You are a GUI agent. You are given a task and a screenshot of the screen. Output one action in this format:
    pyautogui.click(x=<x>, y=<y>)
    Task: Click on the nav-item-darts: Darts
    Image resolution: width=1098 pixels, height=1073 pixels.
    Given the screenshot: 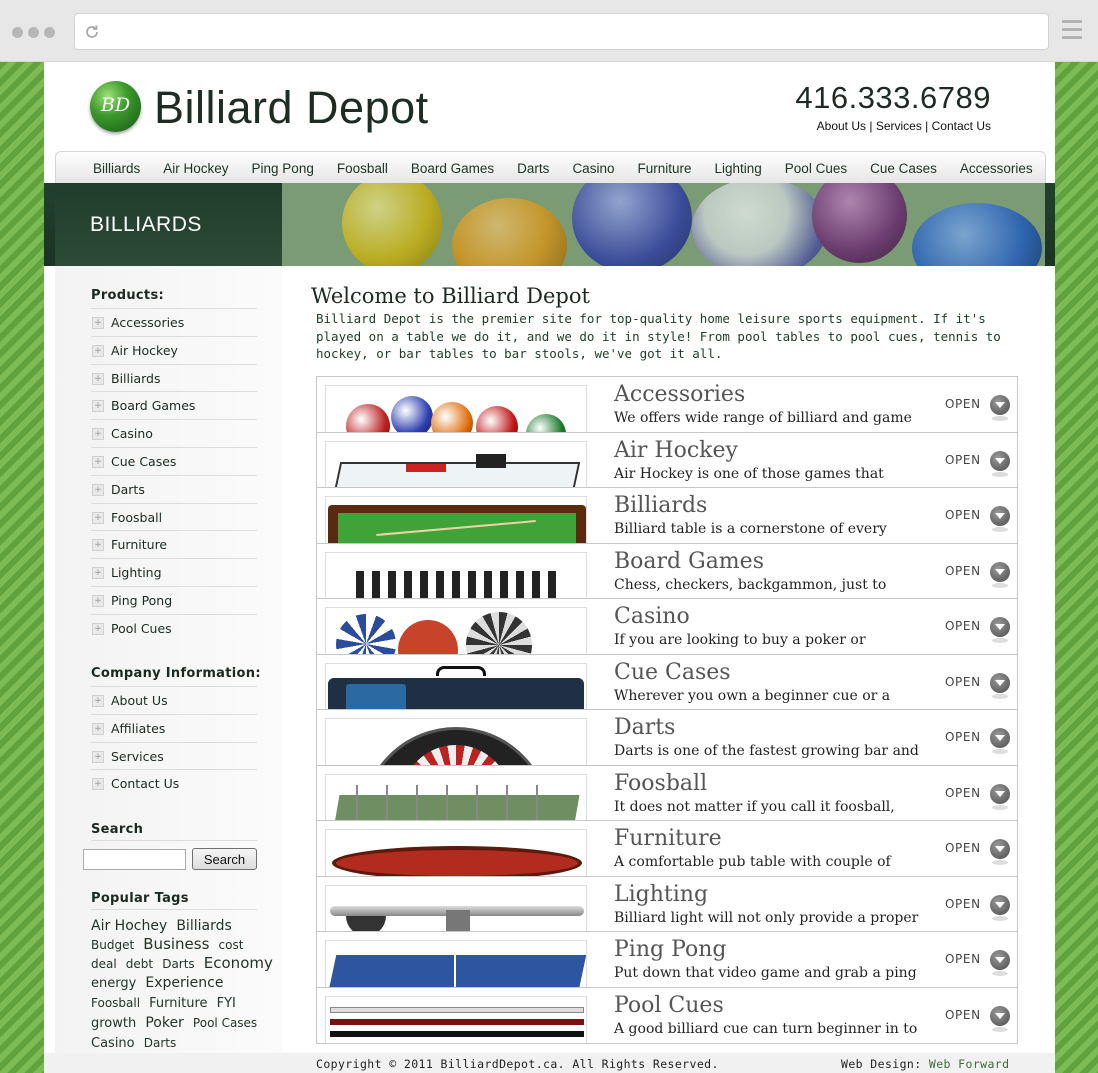 What is the action you would take?
    pyautogui.click(x=533, y=168)
    